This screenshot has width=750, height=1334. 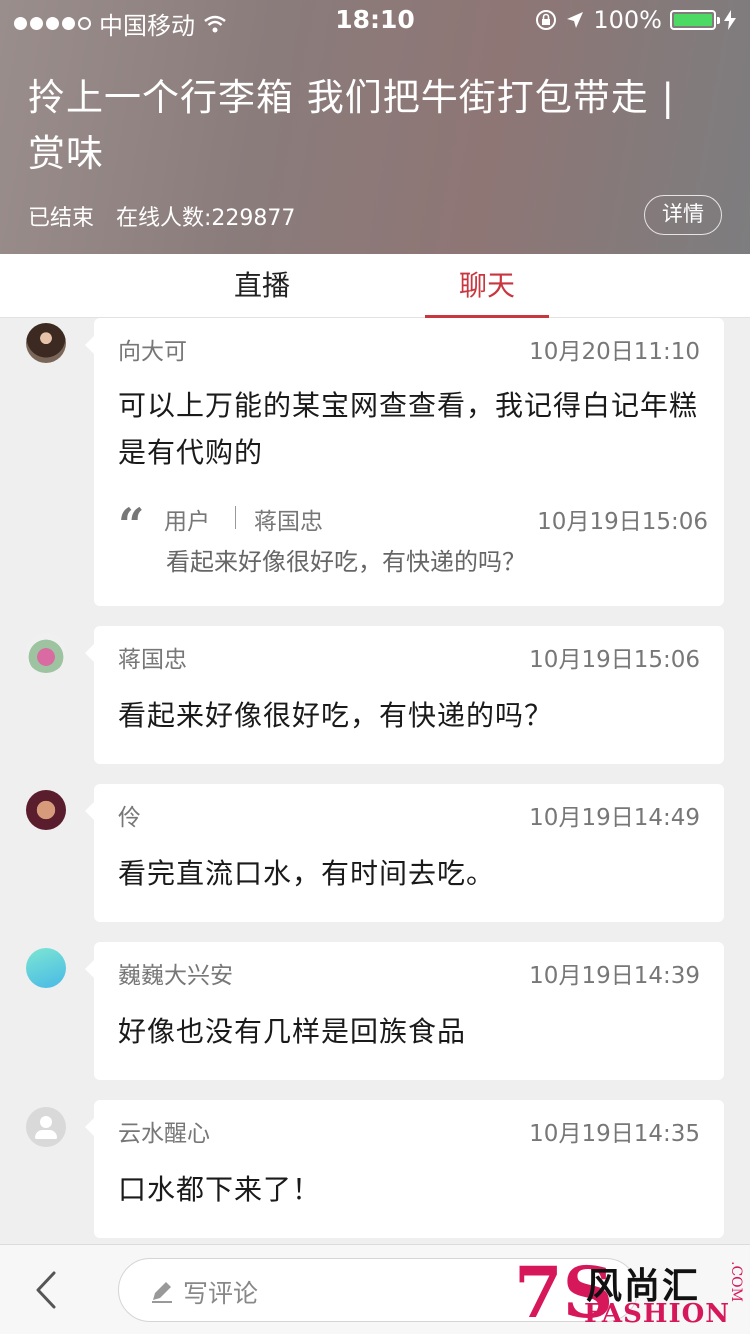 I want to click on status-bar: 中国移动 18:10 100%, so click(x=375, y=20).